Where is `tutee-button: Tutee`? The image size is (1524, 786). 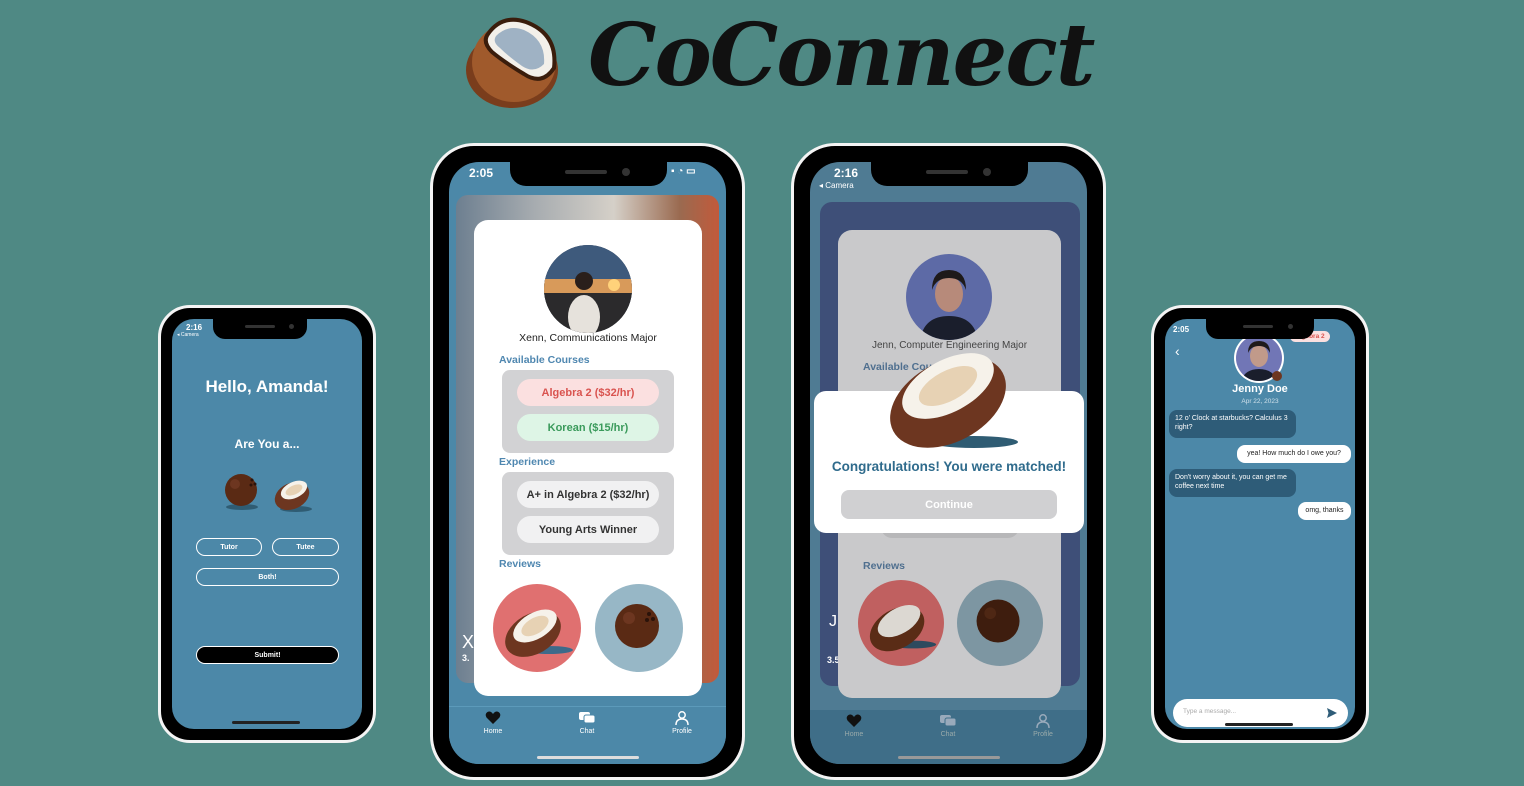 tutee-button: Tutee is located at coordinates (305, 547).